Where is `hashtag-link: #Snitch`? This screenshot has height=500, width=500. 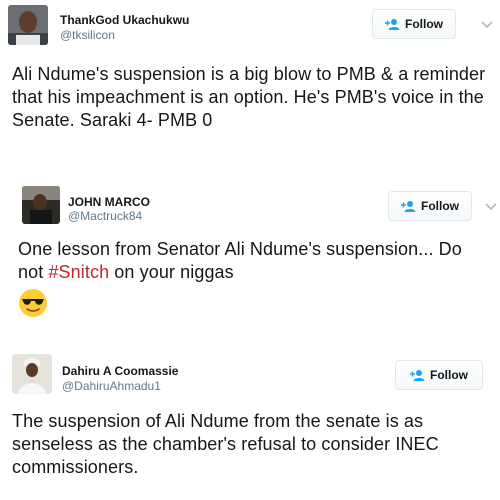 hashtag-link: #Snitch is located at coordinates (78, 272).